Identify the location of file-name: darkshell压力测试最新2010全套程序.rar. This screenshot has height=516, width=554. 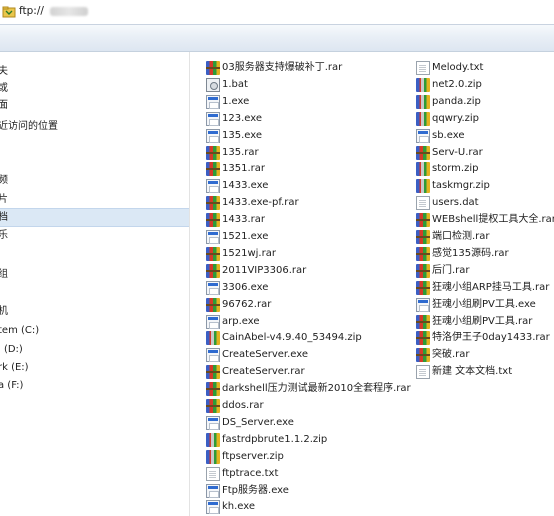
(316, 389).